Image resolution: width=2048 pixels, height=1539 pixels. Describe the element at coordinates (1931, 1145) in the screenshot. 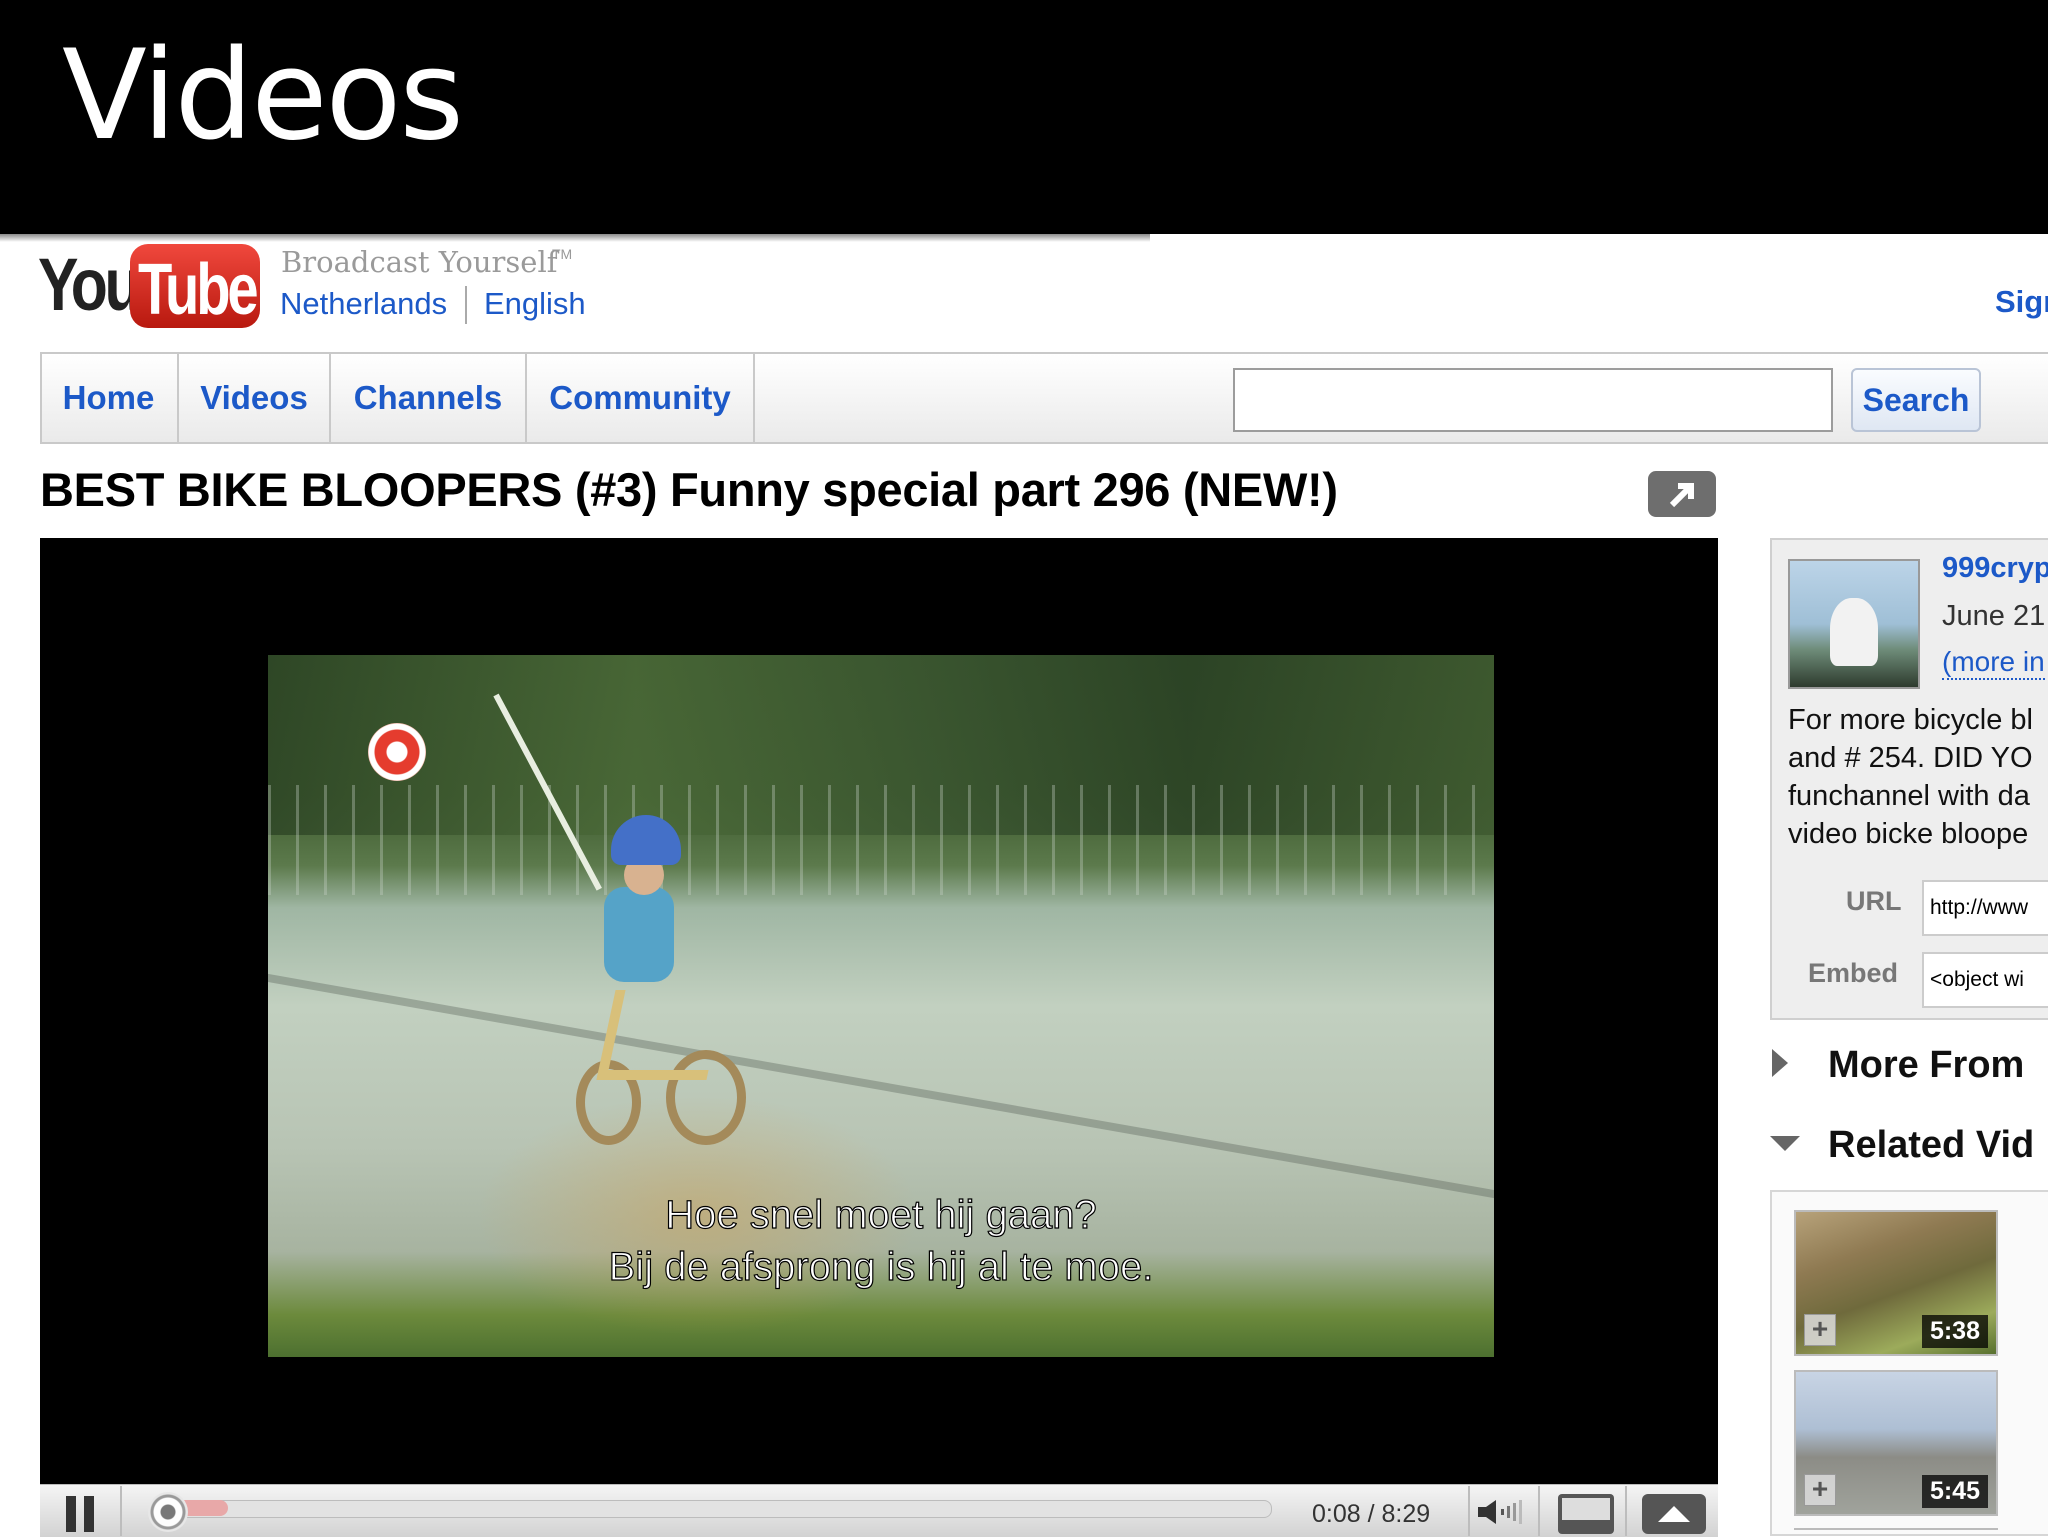

I see `related-videos-section-header: Related Vid` at that location.